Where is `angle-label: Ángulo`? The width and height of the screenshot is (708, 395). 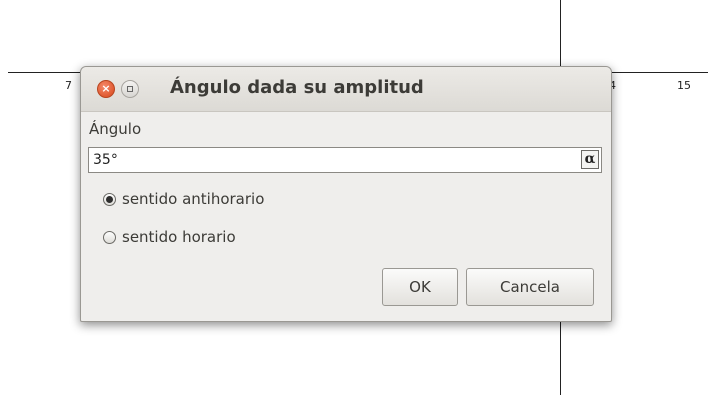 angle-label: Ángulo is located at coordinates (115, 129).